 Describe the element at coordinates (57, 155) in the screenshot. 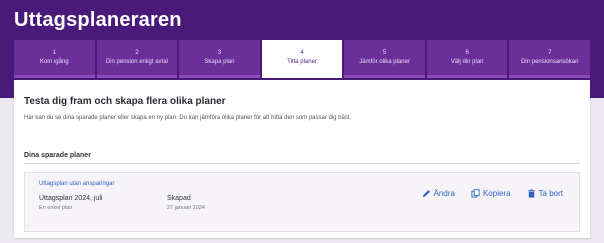

I see `saved-plans-label: Dina sparade planer` at that location.